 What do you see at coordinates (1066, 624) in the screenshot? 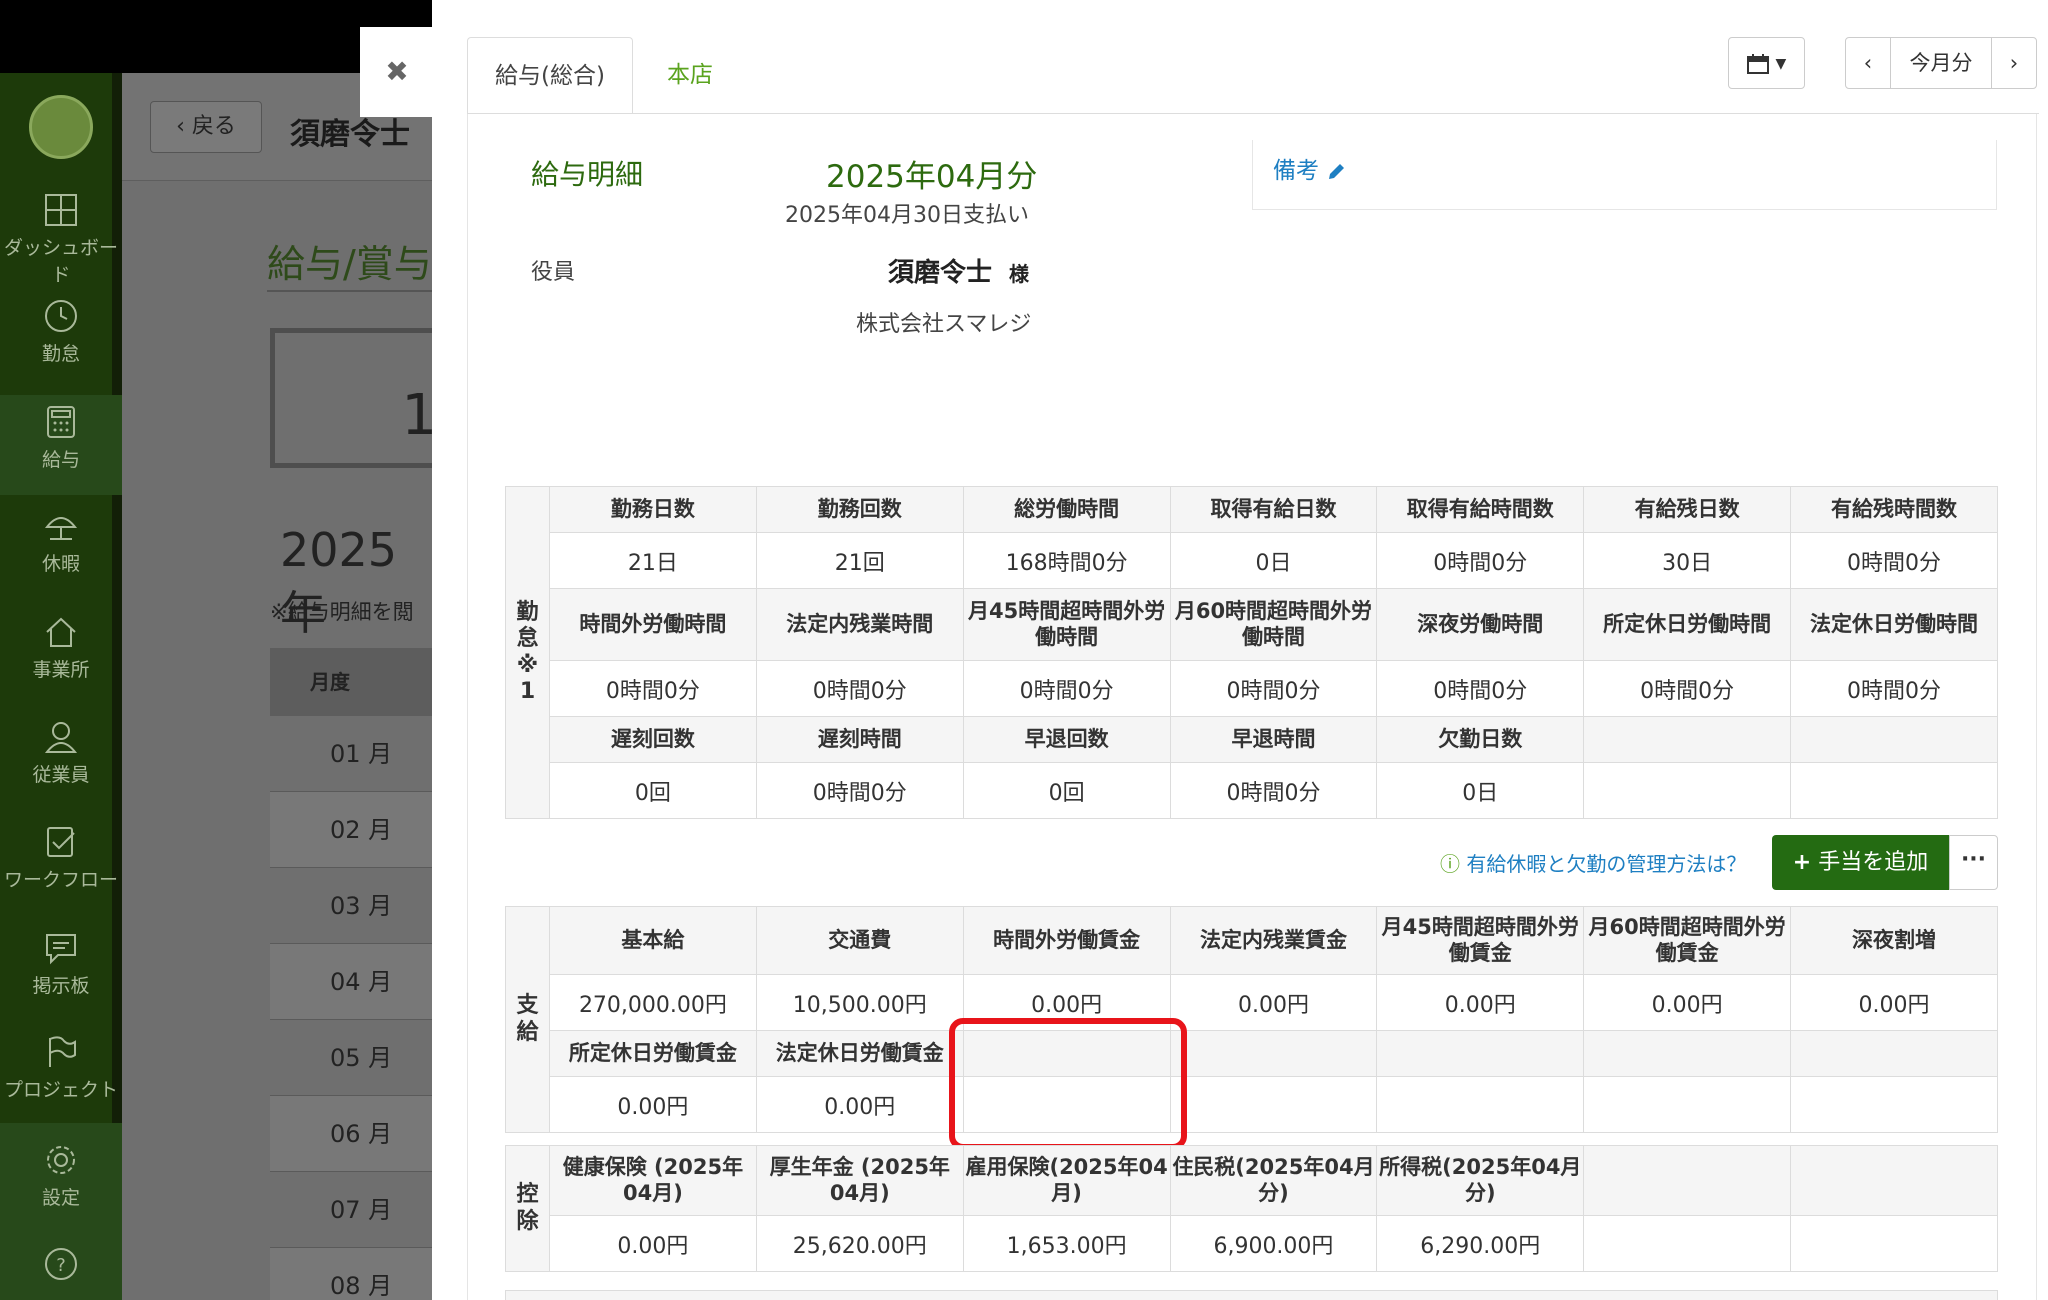
I see `table-header-cell: 月45時間超時間外労働時間` at bounding box center [1066, 624].